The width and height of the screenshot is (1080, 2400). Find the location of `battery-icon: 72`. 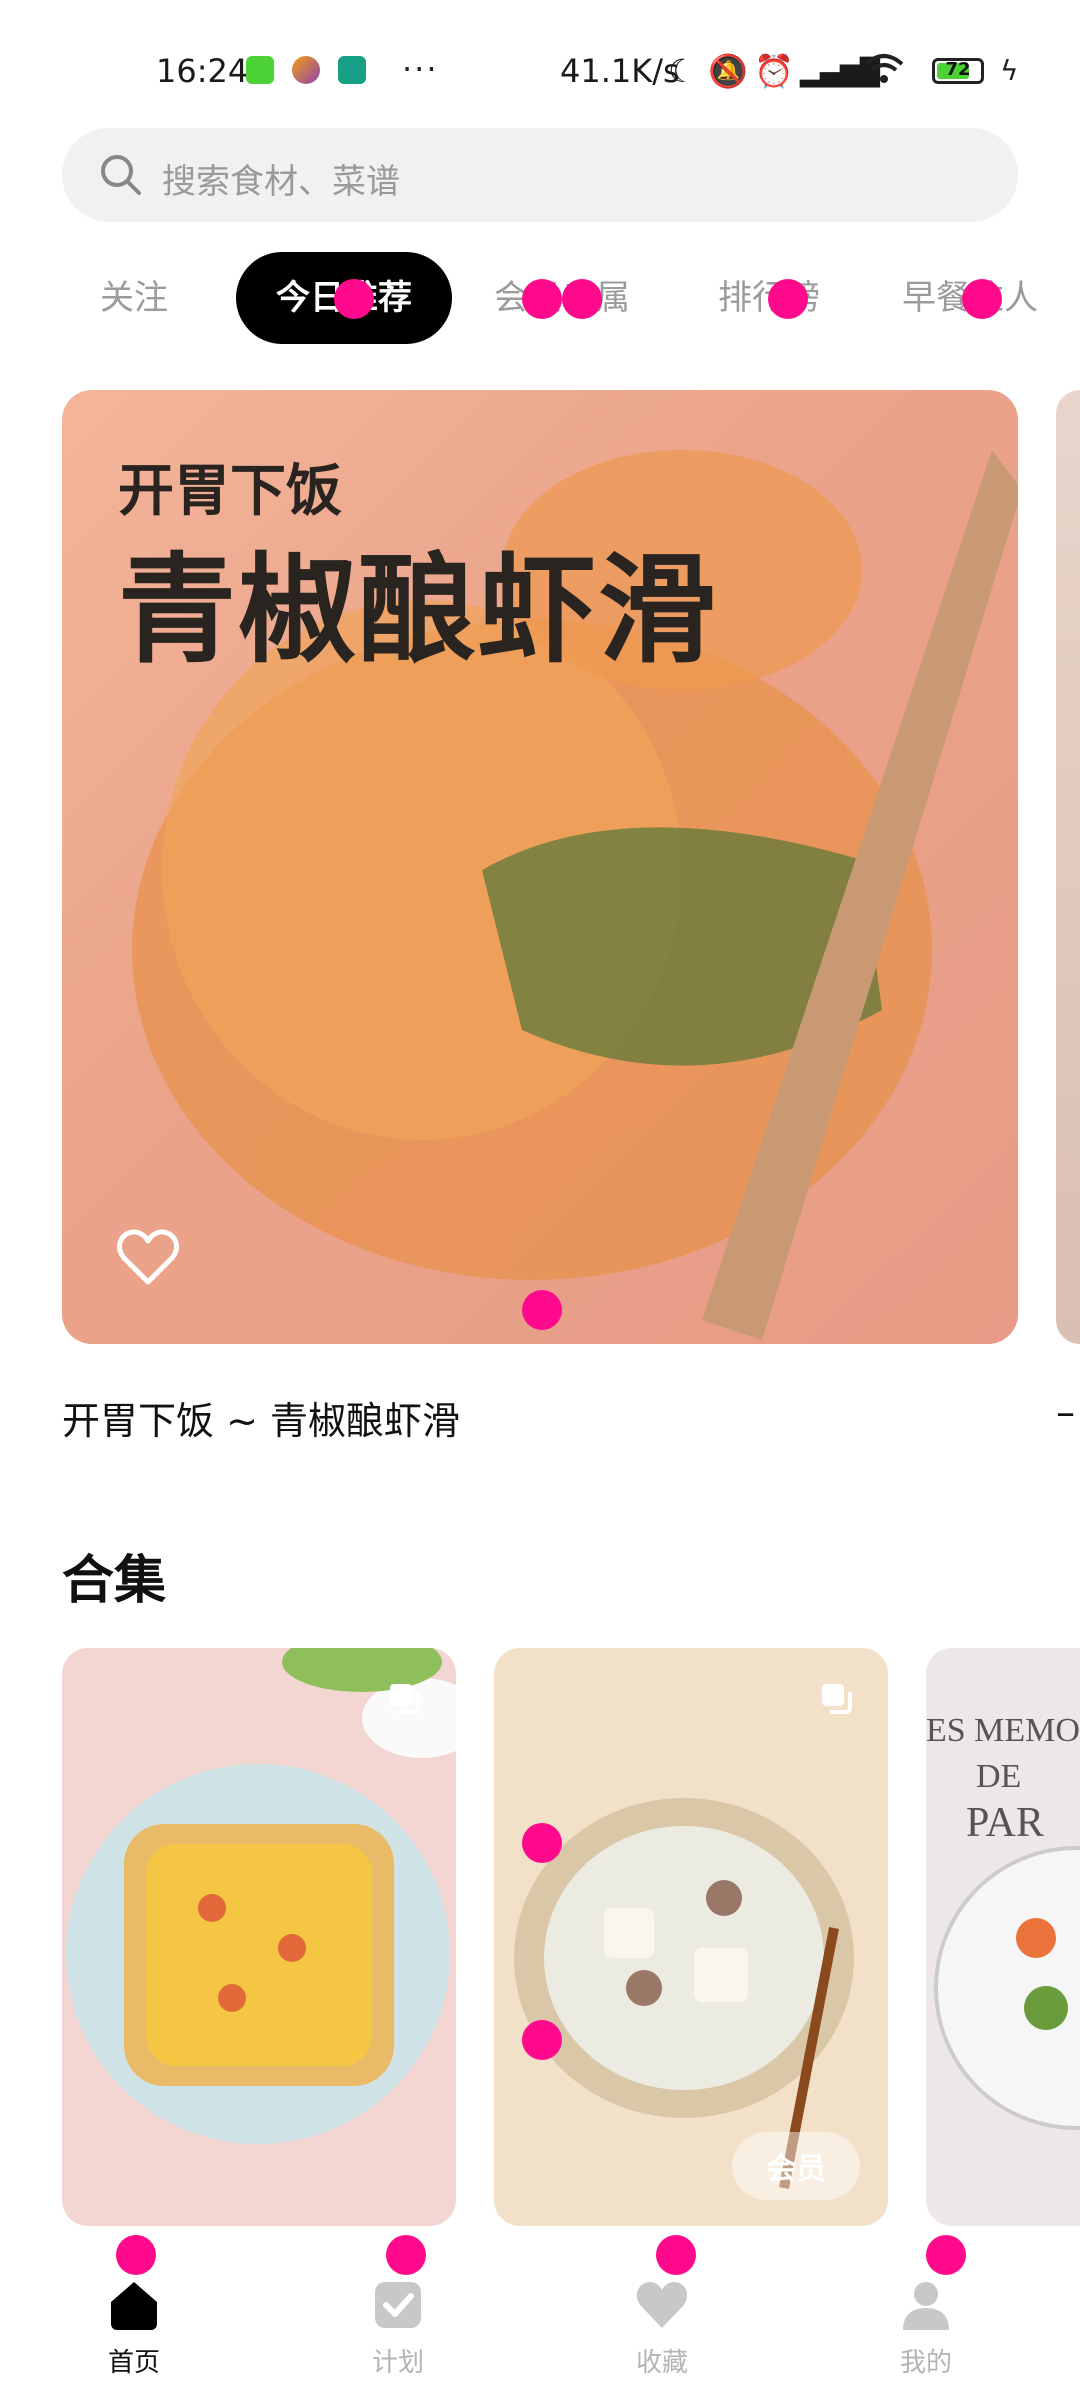

battery-icon: 72 is located at coordinates (958, 71).